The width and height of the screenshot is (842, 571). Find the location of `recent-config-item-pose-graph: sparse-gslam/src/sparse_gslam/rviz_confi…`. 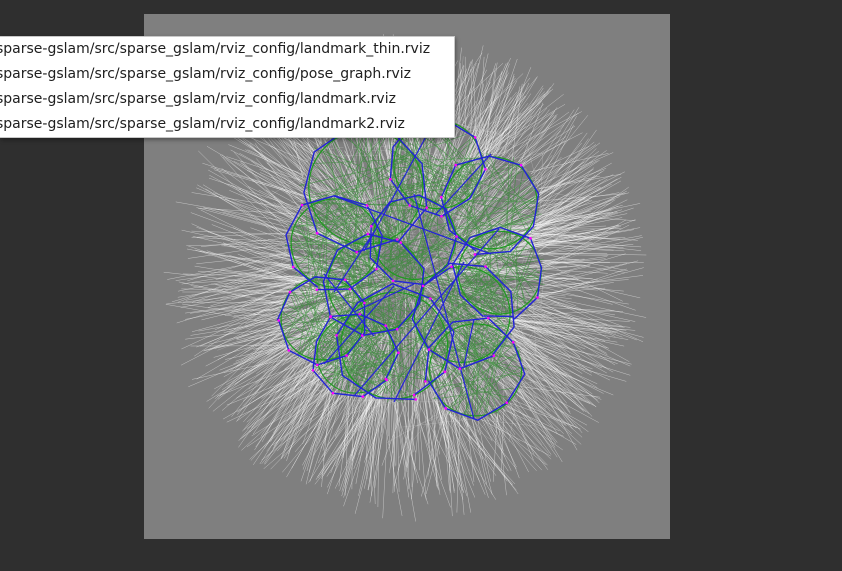

recent-config-item-pose-graph: sparse-gslam/src/sparse_gslam/rviz_confi… is located at coordinates (227, 74).